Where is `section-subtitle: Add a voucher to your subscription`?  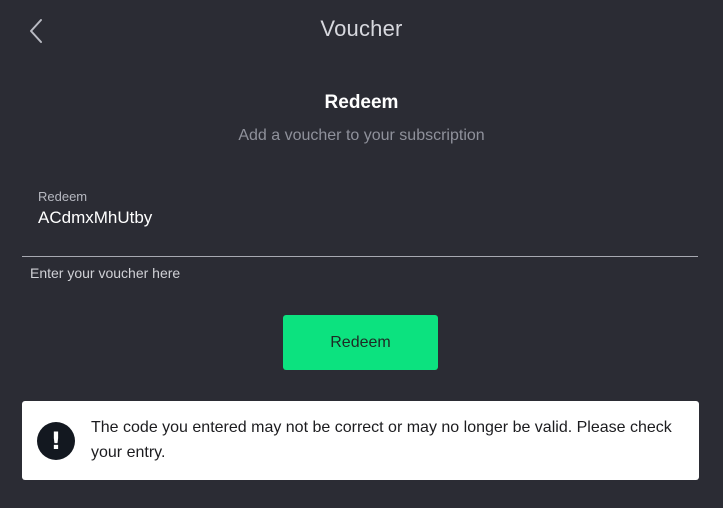
section-subtitle: Add a voucher to your subscription is located at coordinates (361, 135).